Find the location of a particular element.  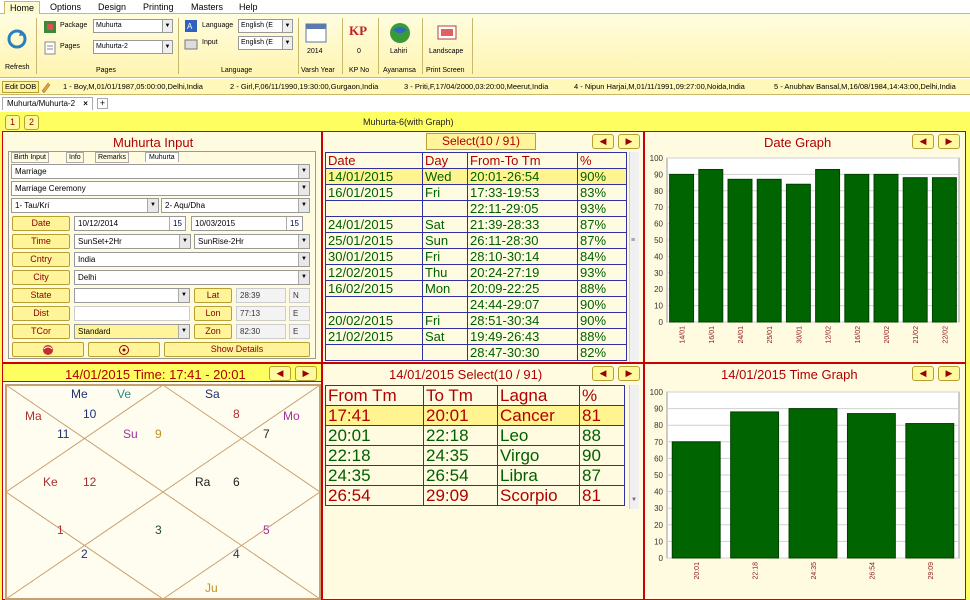

locate-button is located at coordinates (124, 349).